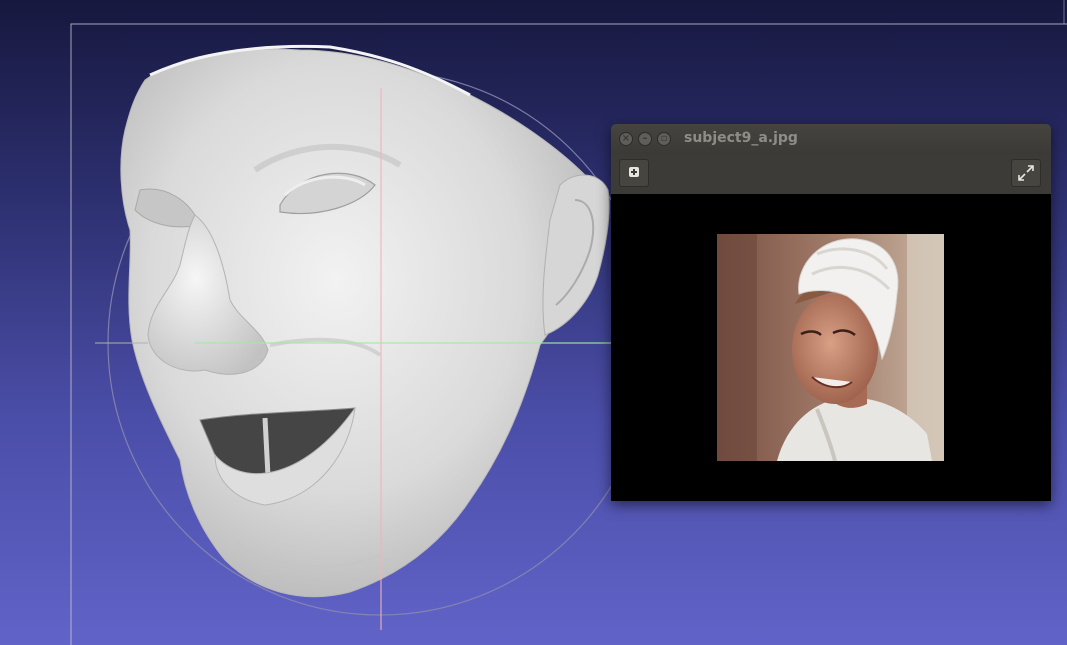 The height and width of the screenshot is (645, 1067). Describe the element at coordinates (664, 139) in the screenshot. I see `maximize-icon: ▫` at that location.